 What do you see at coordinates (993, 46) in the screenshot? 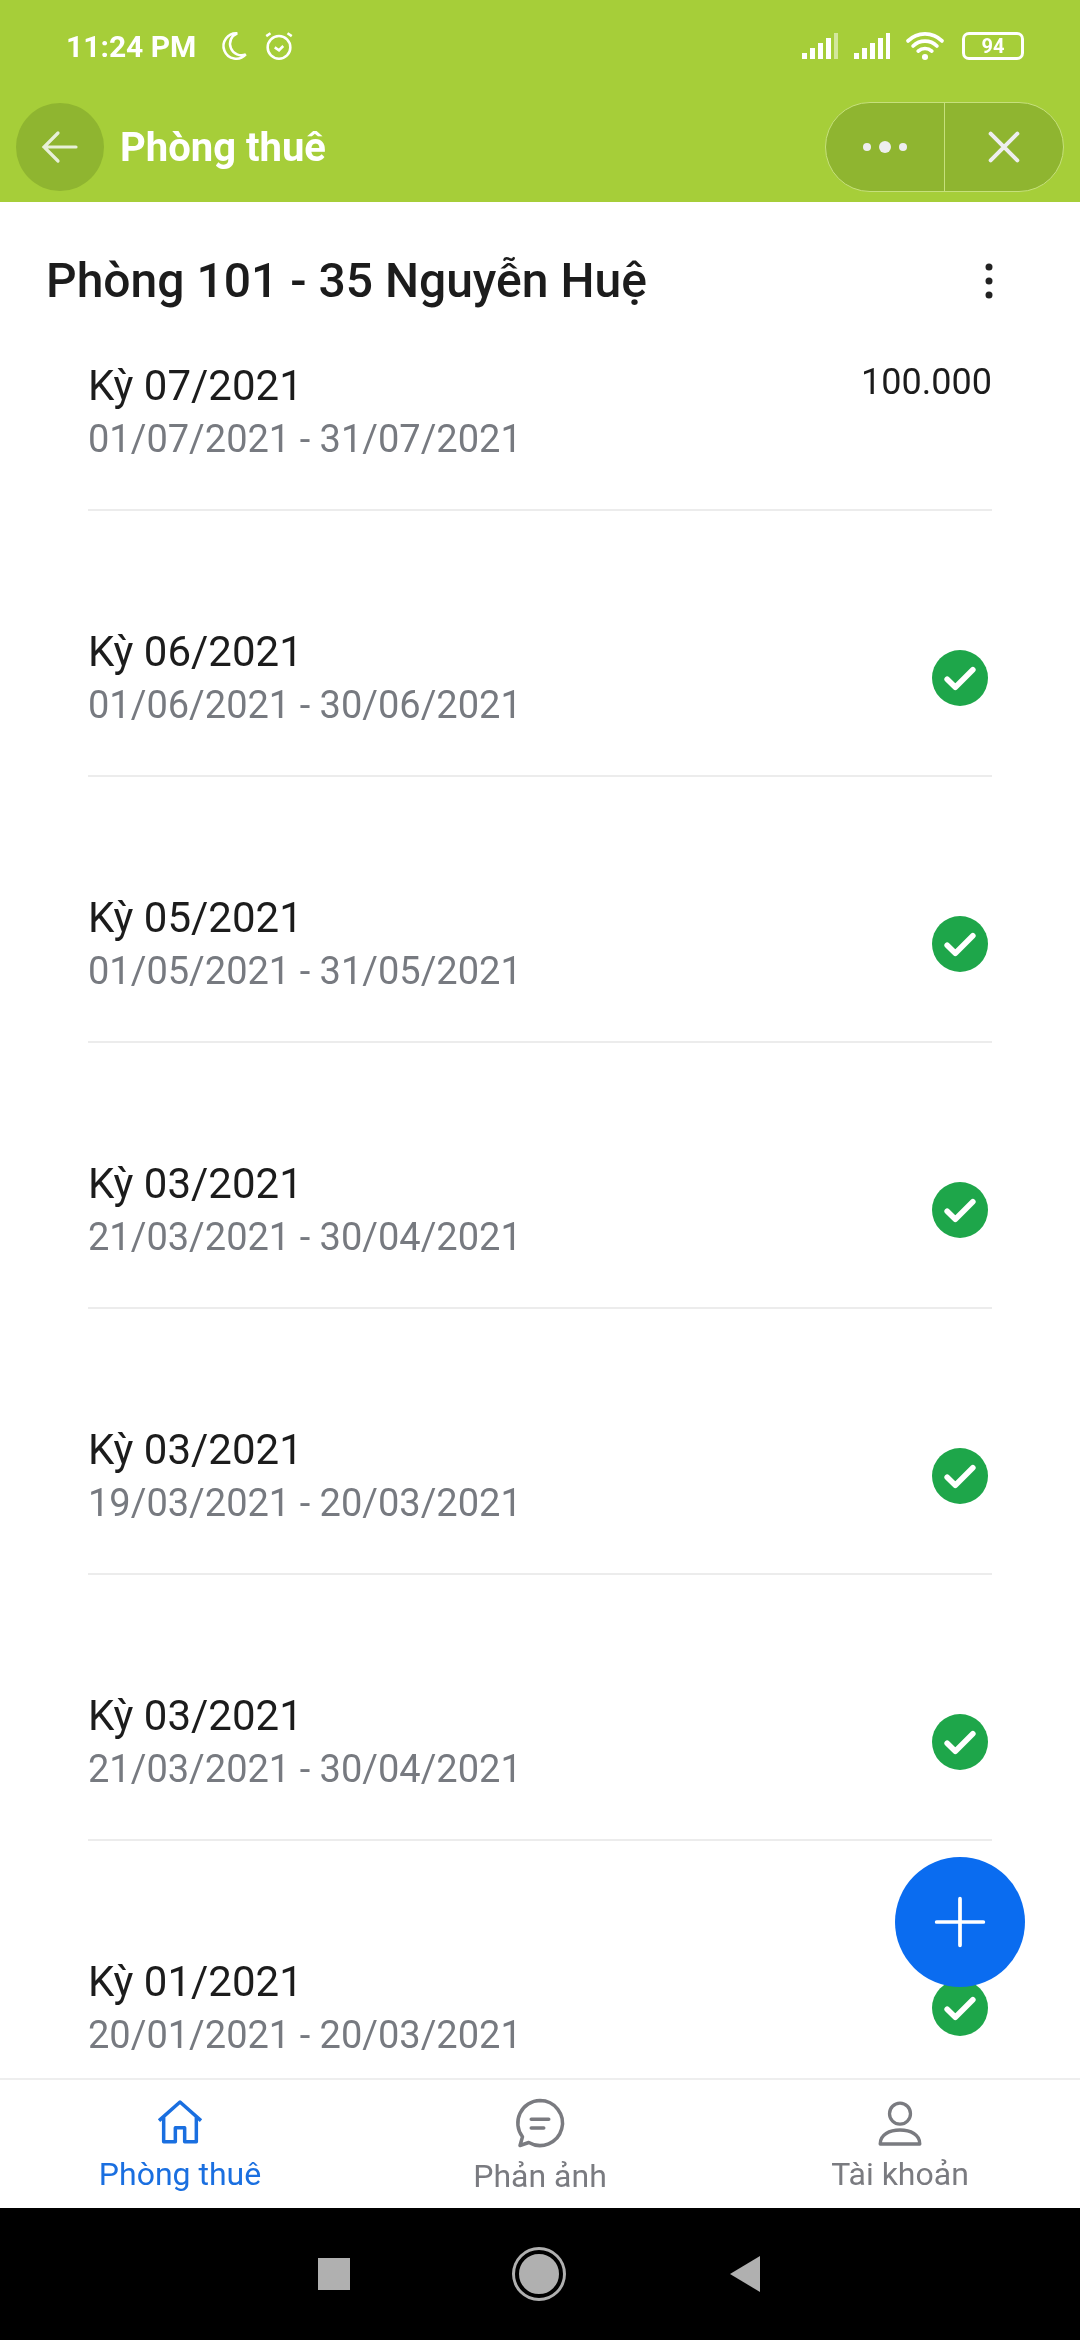
I see `battery-level-text: 94` at bounding box center [993, 46].